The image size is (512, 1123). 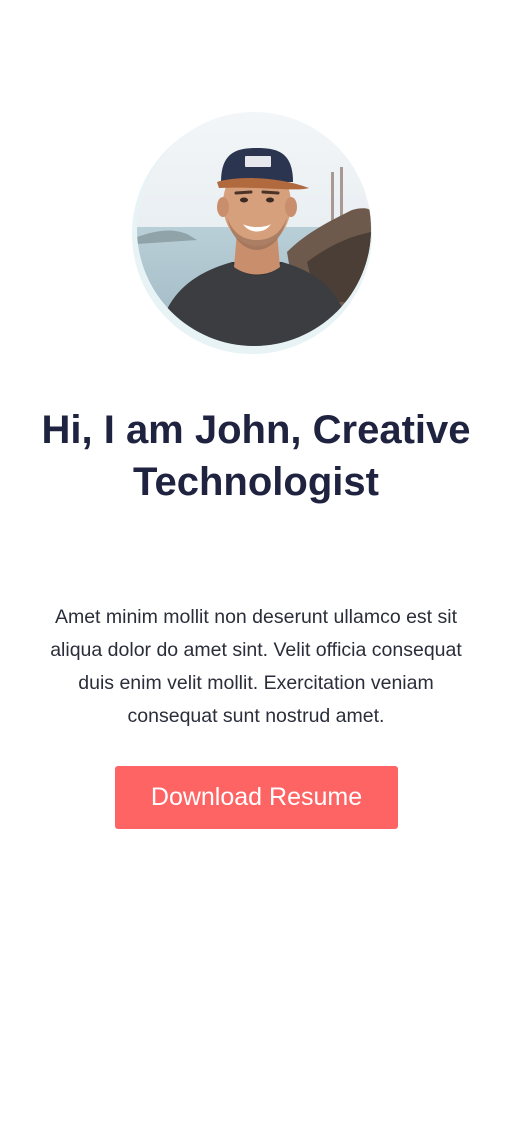 I want to click on avatar, so click(x=254, y=229).